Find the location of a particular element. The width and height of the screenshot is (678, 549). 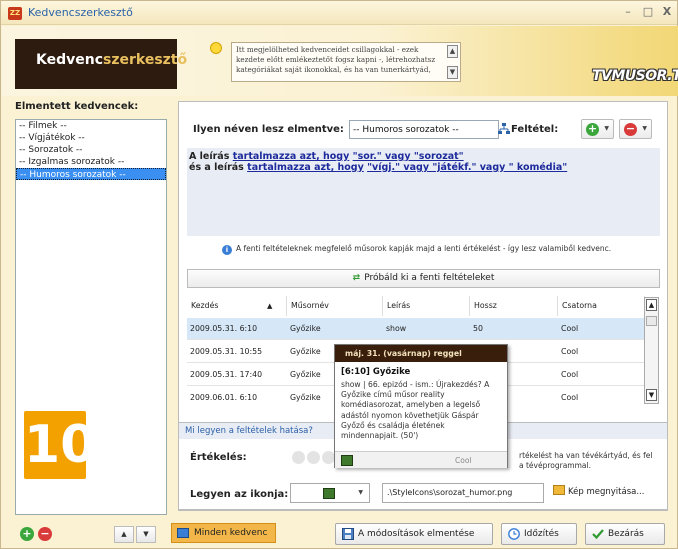

saved-favorites-title: Elmentett kedvencek: is located at coordinates (77, 106).